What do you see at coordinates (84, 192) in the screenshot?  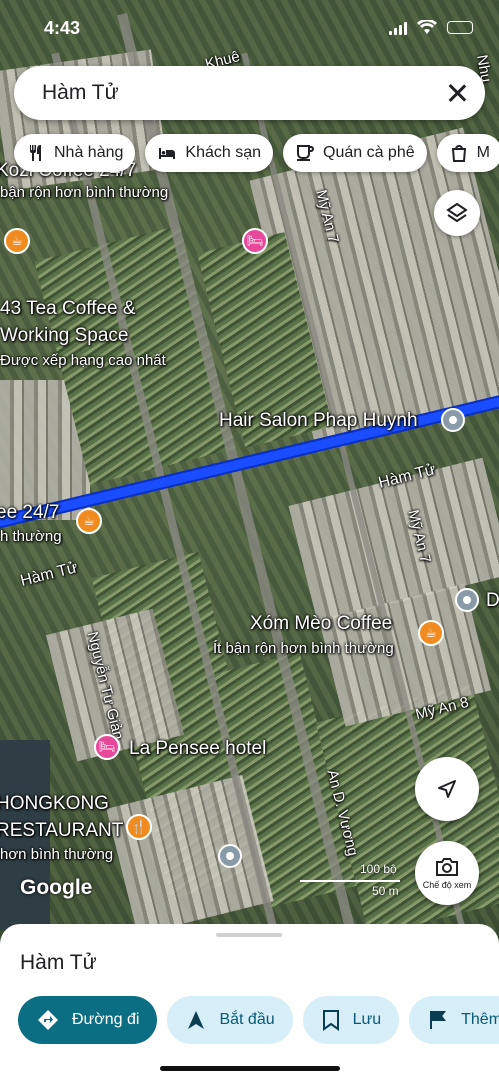 I see `place-status-kozi-coffee: bận rộn hơn bình thường` at bounding box center [84, 192].